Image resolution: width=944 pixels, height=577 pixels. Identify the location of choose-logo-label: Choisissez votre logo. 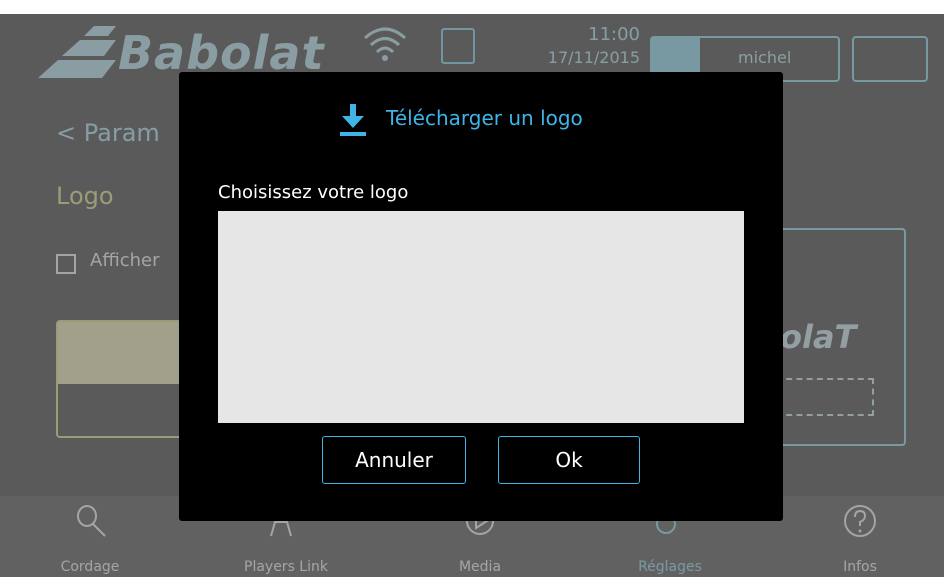
(313, 192).